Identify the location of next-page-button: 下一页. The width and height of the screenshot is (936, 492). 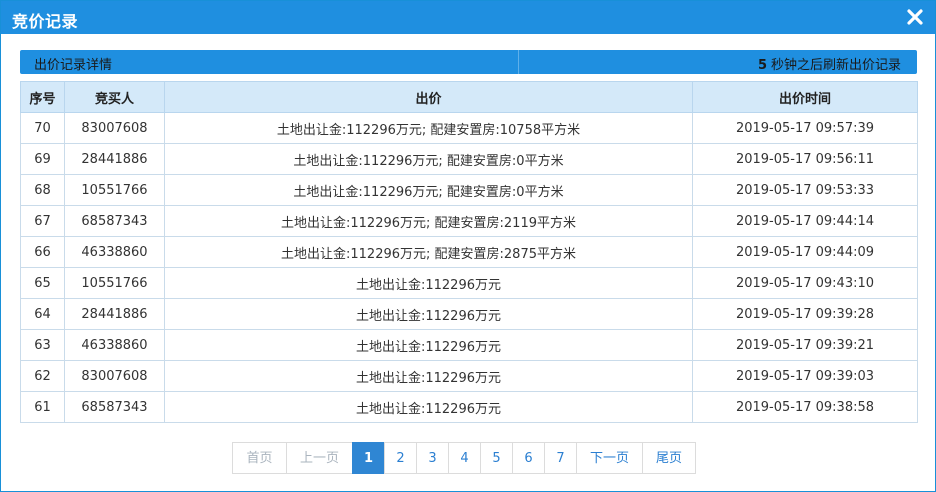
(609, 458).